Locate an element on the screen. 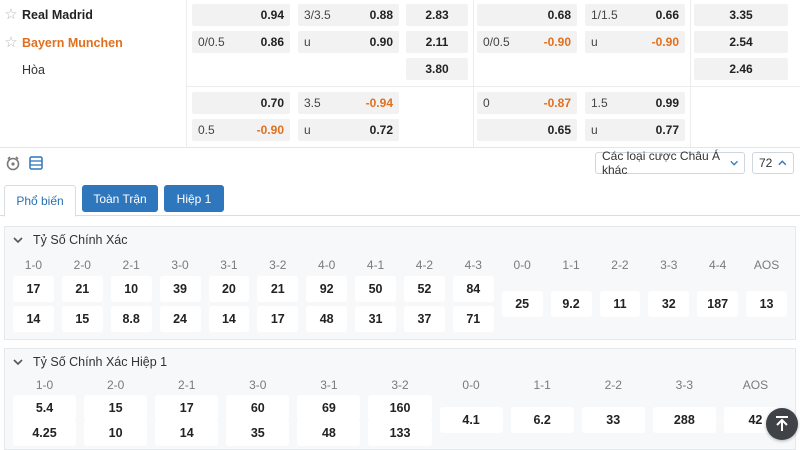  score-odds-cell: 31 is located at coordinates (375, 319).